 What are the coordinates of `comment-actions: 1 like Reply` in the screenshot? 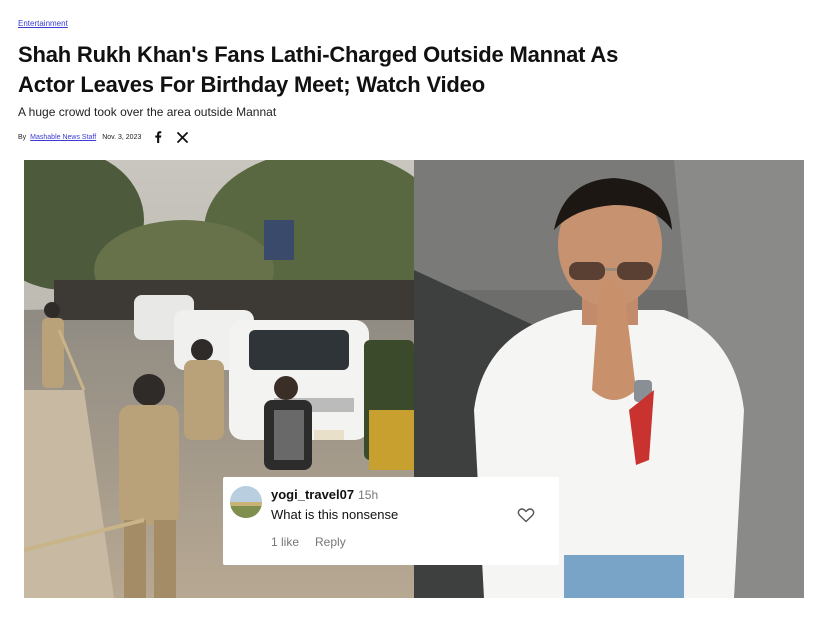 It's located at (308, 542).